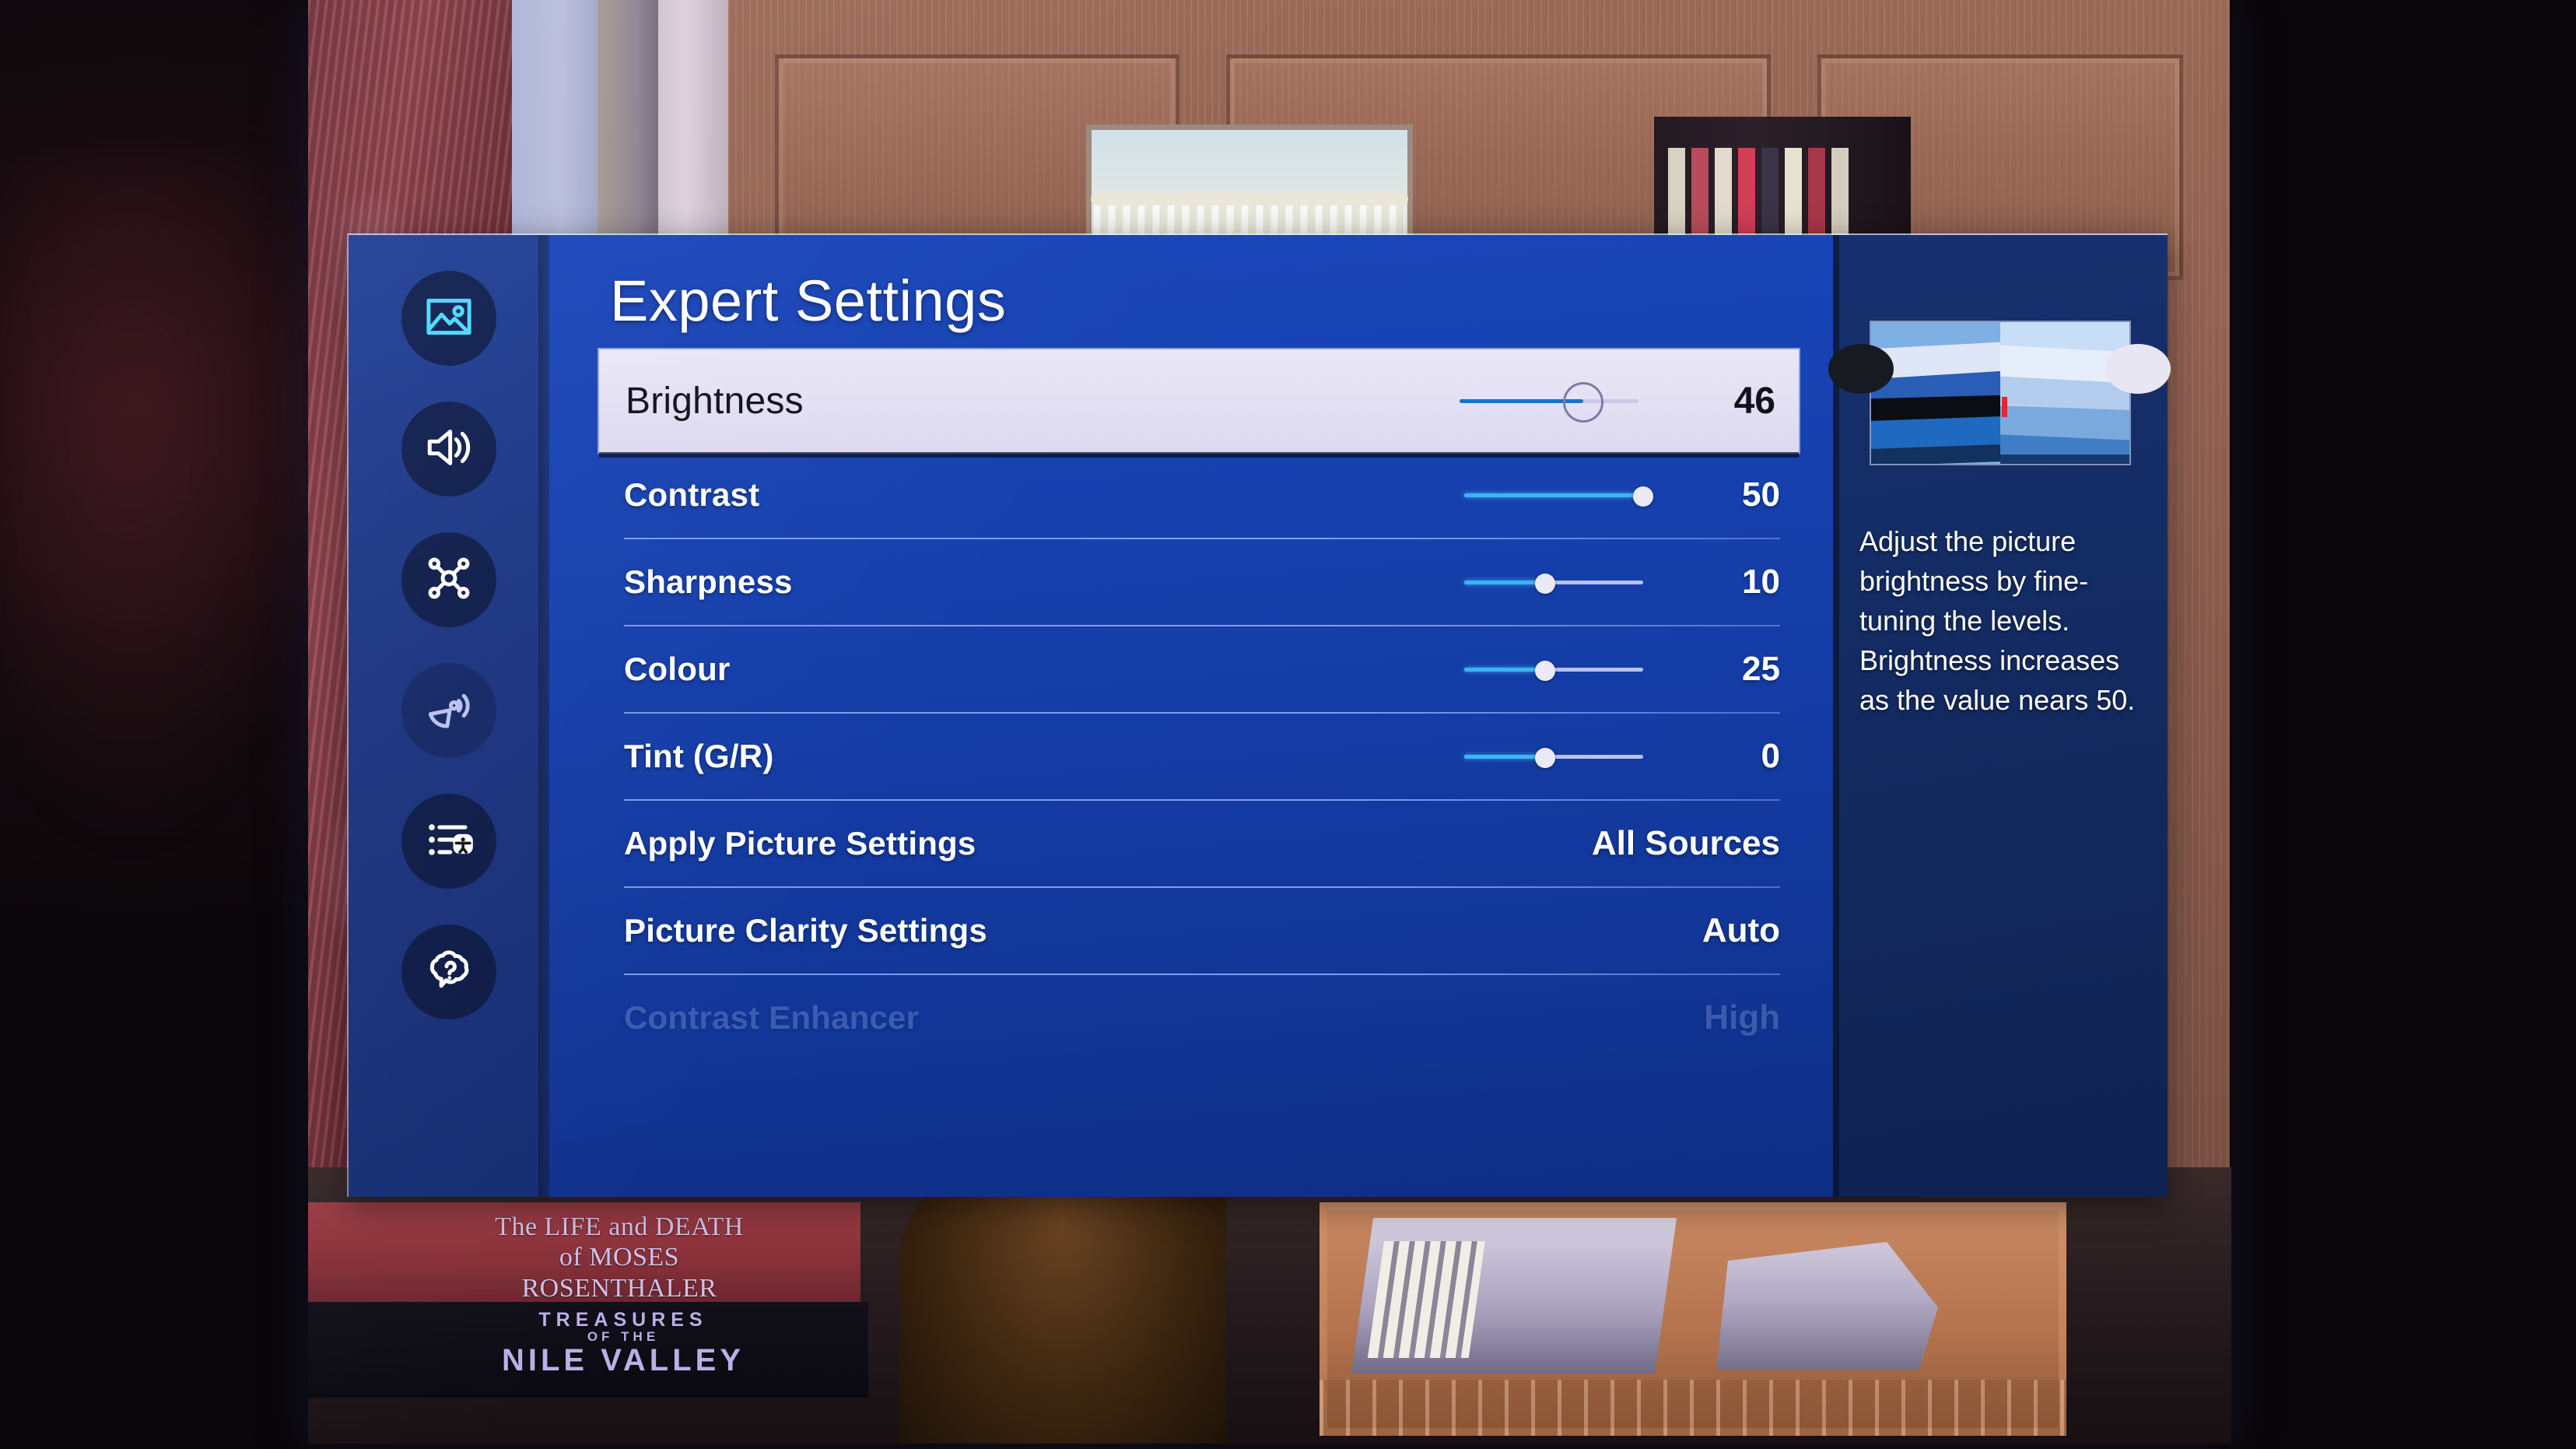 The height and width of the screenshot is (1449, 2576). What do you see at coordinates (2064, 459) in the screenshot?
I see `preview-sea-dark` at bounding box center [2064, 459].